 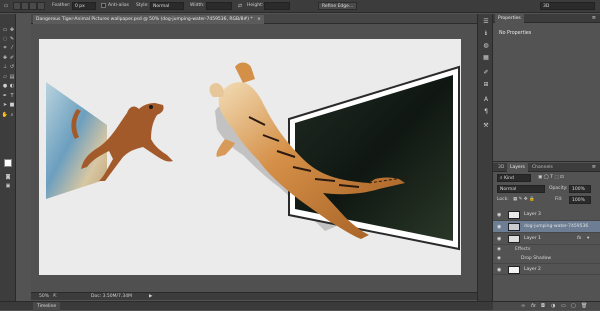 I want to click on new-group-icon: ▭, so click(x=563, y=306).